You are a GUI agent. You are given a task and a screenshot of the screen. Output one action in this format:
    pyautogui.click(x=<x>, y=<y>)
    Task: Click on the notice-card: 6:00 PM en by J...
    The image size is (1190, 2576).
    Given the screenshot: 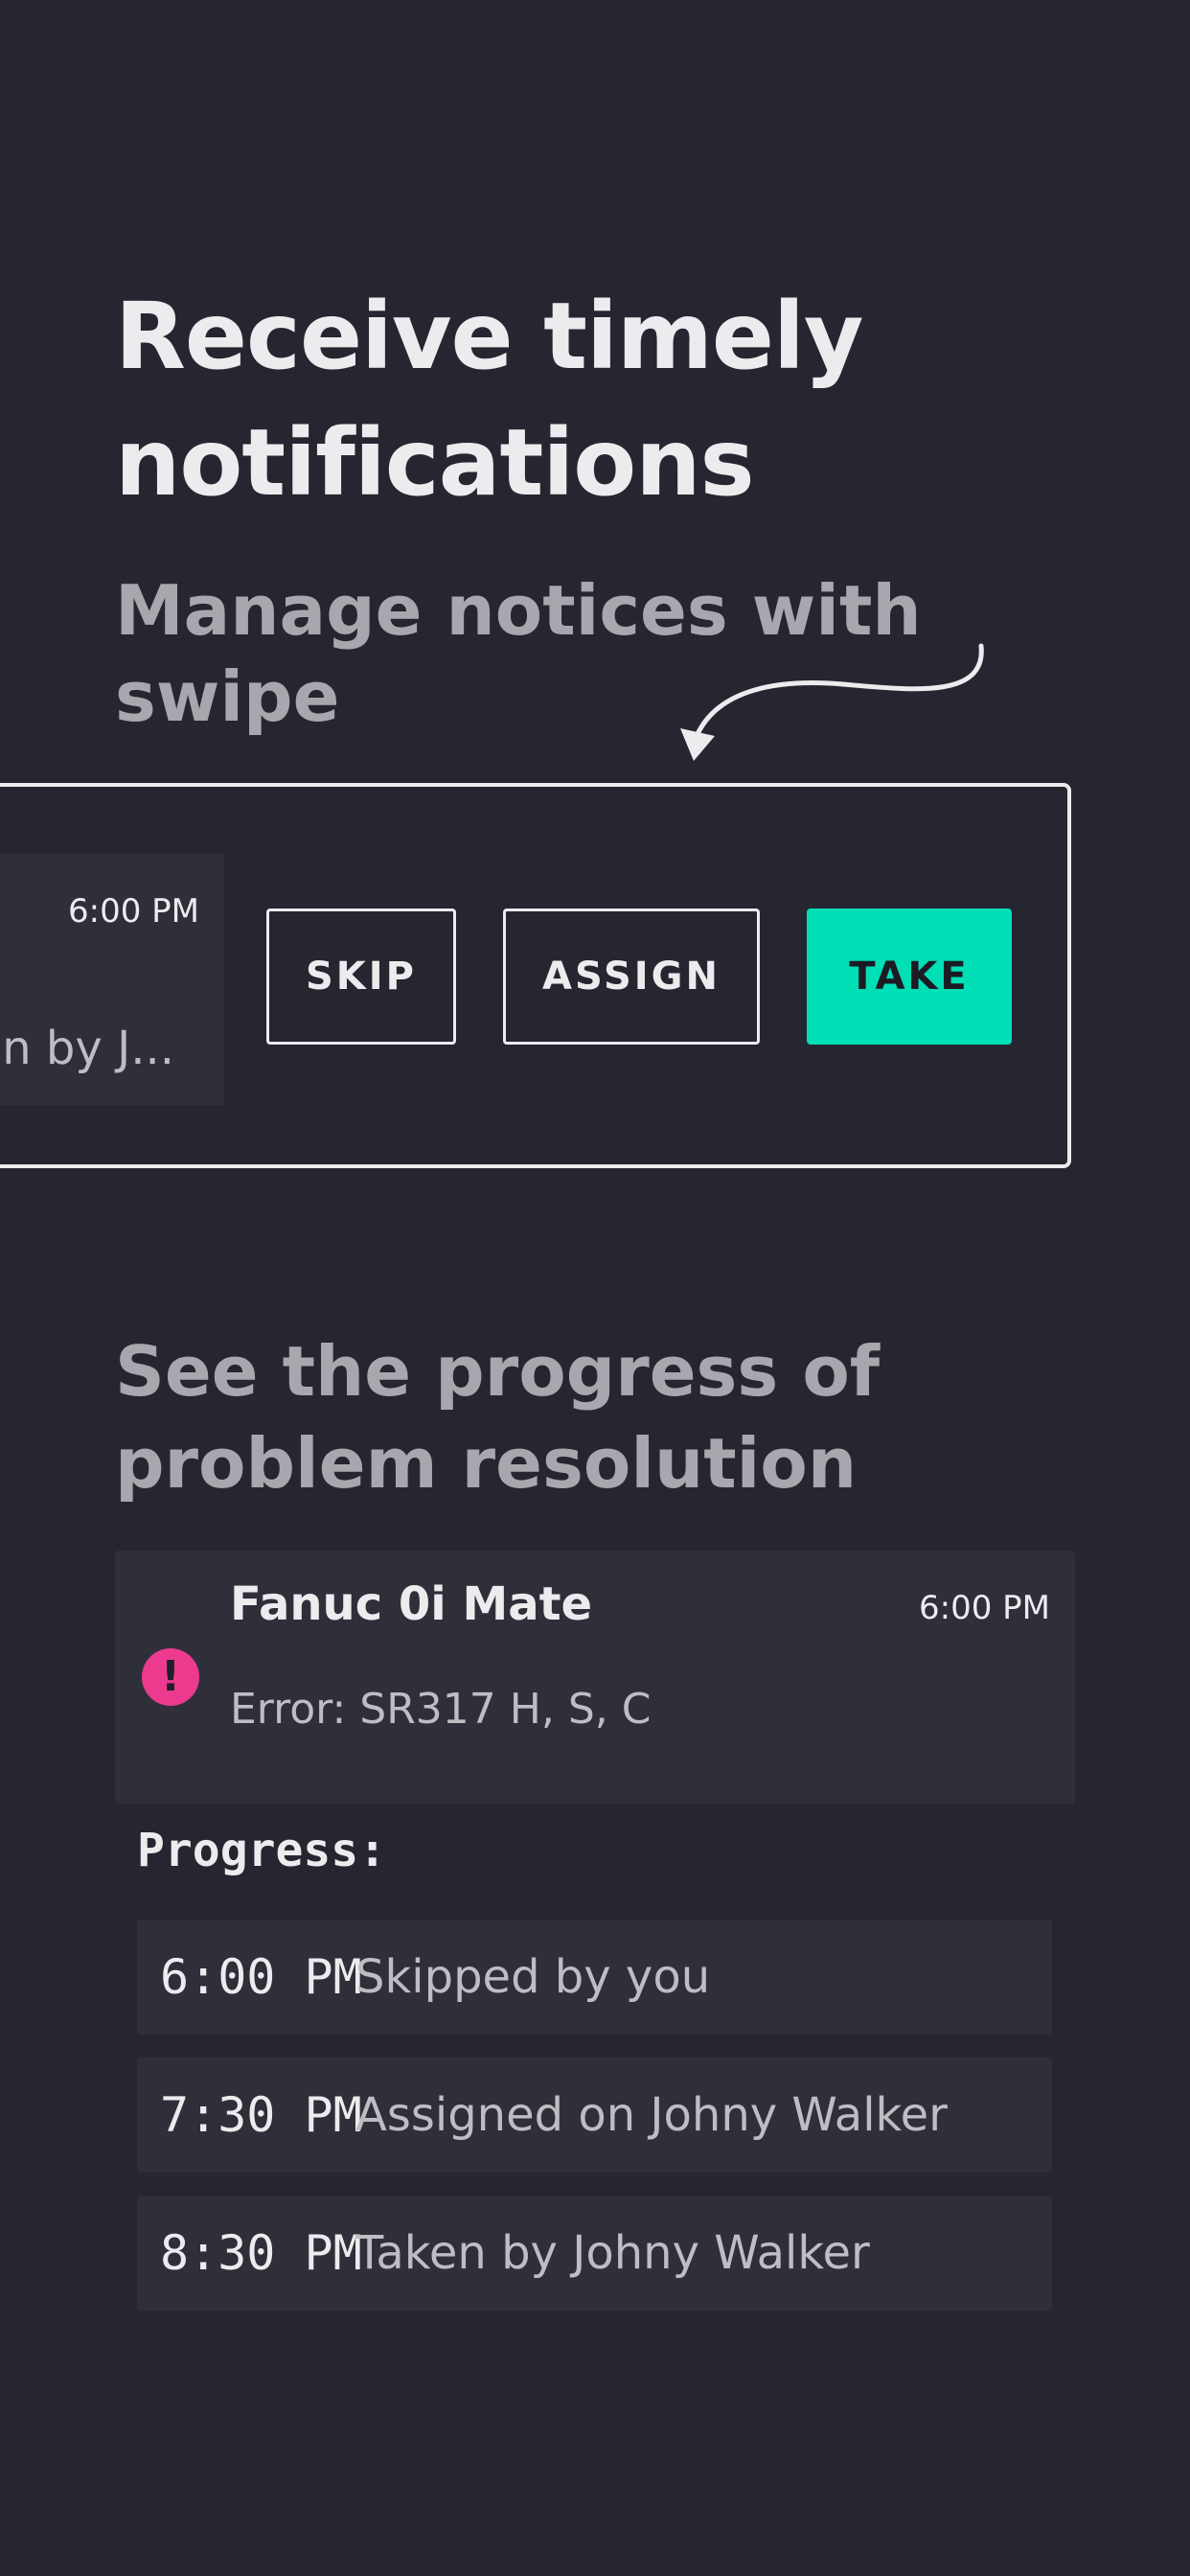 What is the action you would take?
    pyautogui.click(x=112, y=979)
    